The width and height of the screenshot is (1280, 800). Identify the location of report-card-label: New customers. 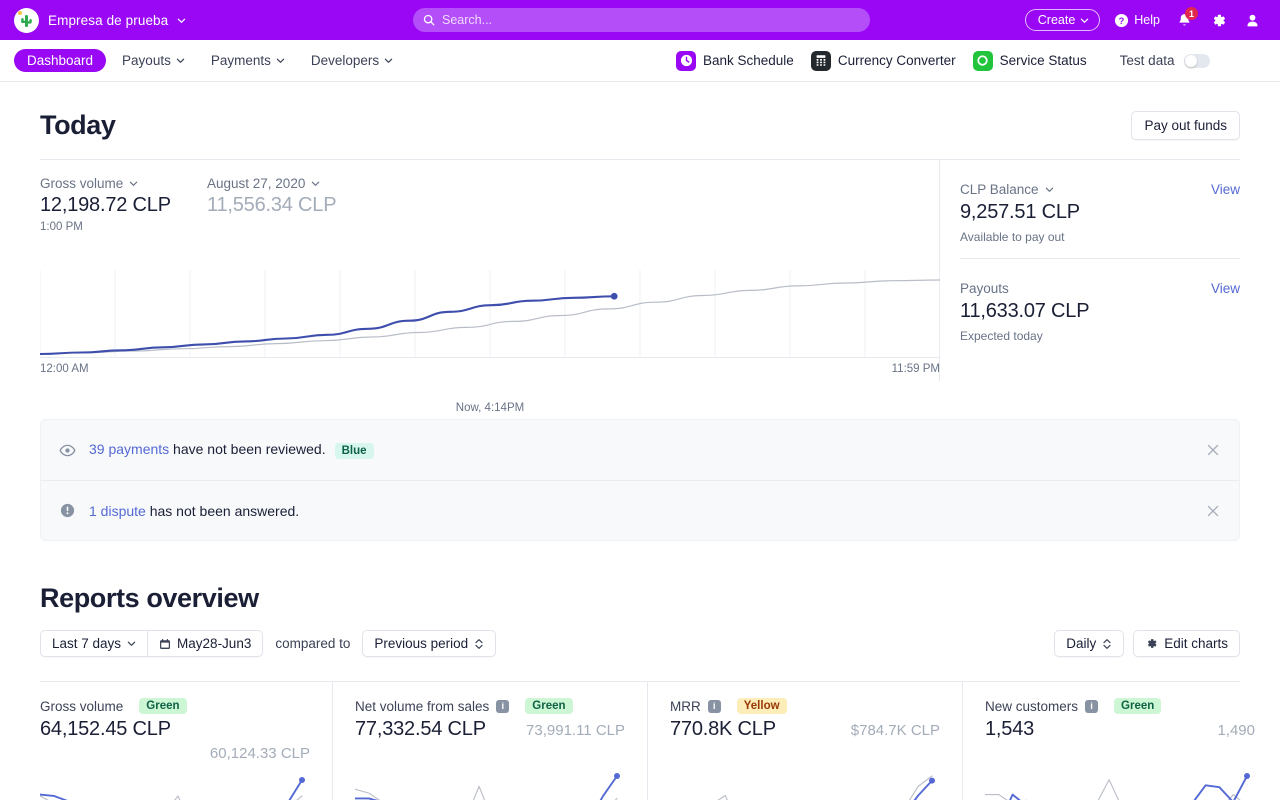
(1032, 706).